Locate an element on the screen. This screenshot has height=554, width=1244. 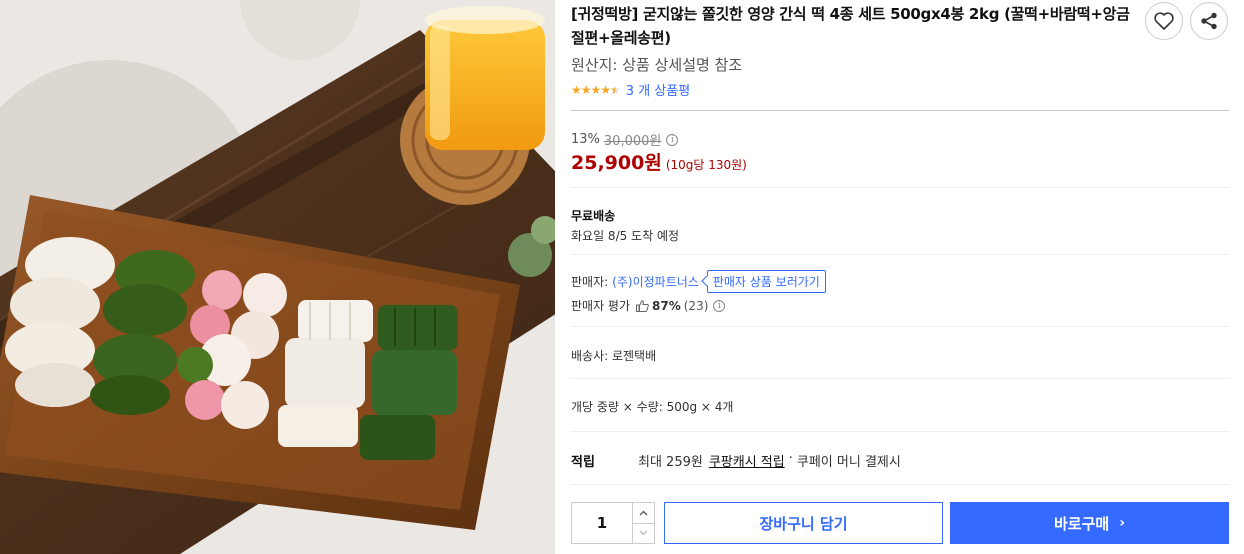
seller-rating-row: 판매자 평가 87% (23) i is located at coordinates (648, 305).